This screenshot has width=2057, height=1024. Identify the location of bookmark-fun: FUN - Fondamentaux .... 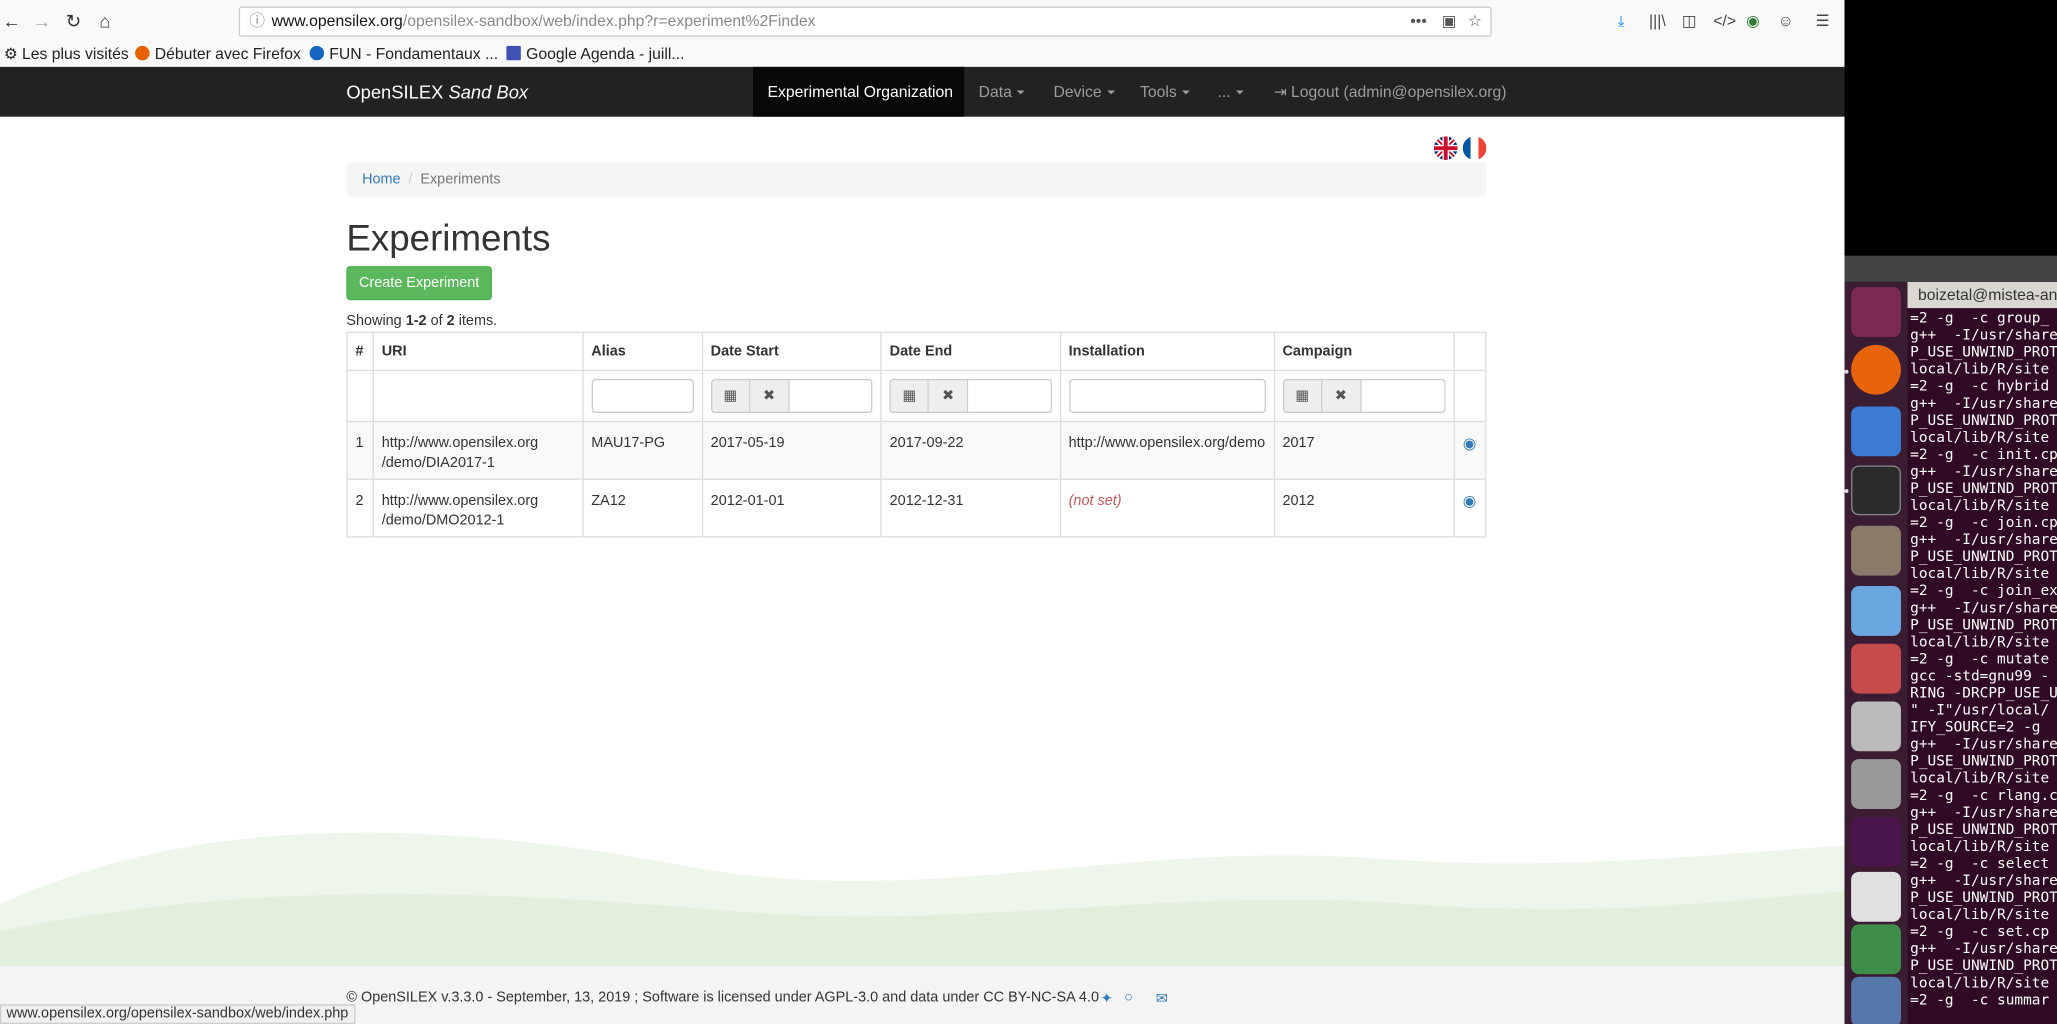
(403, 53).